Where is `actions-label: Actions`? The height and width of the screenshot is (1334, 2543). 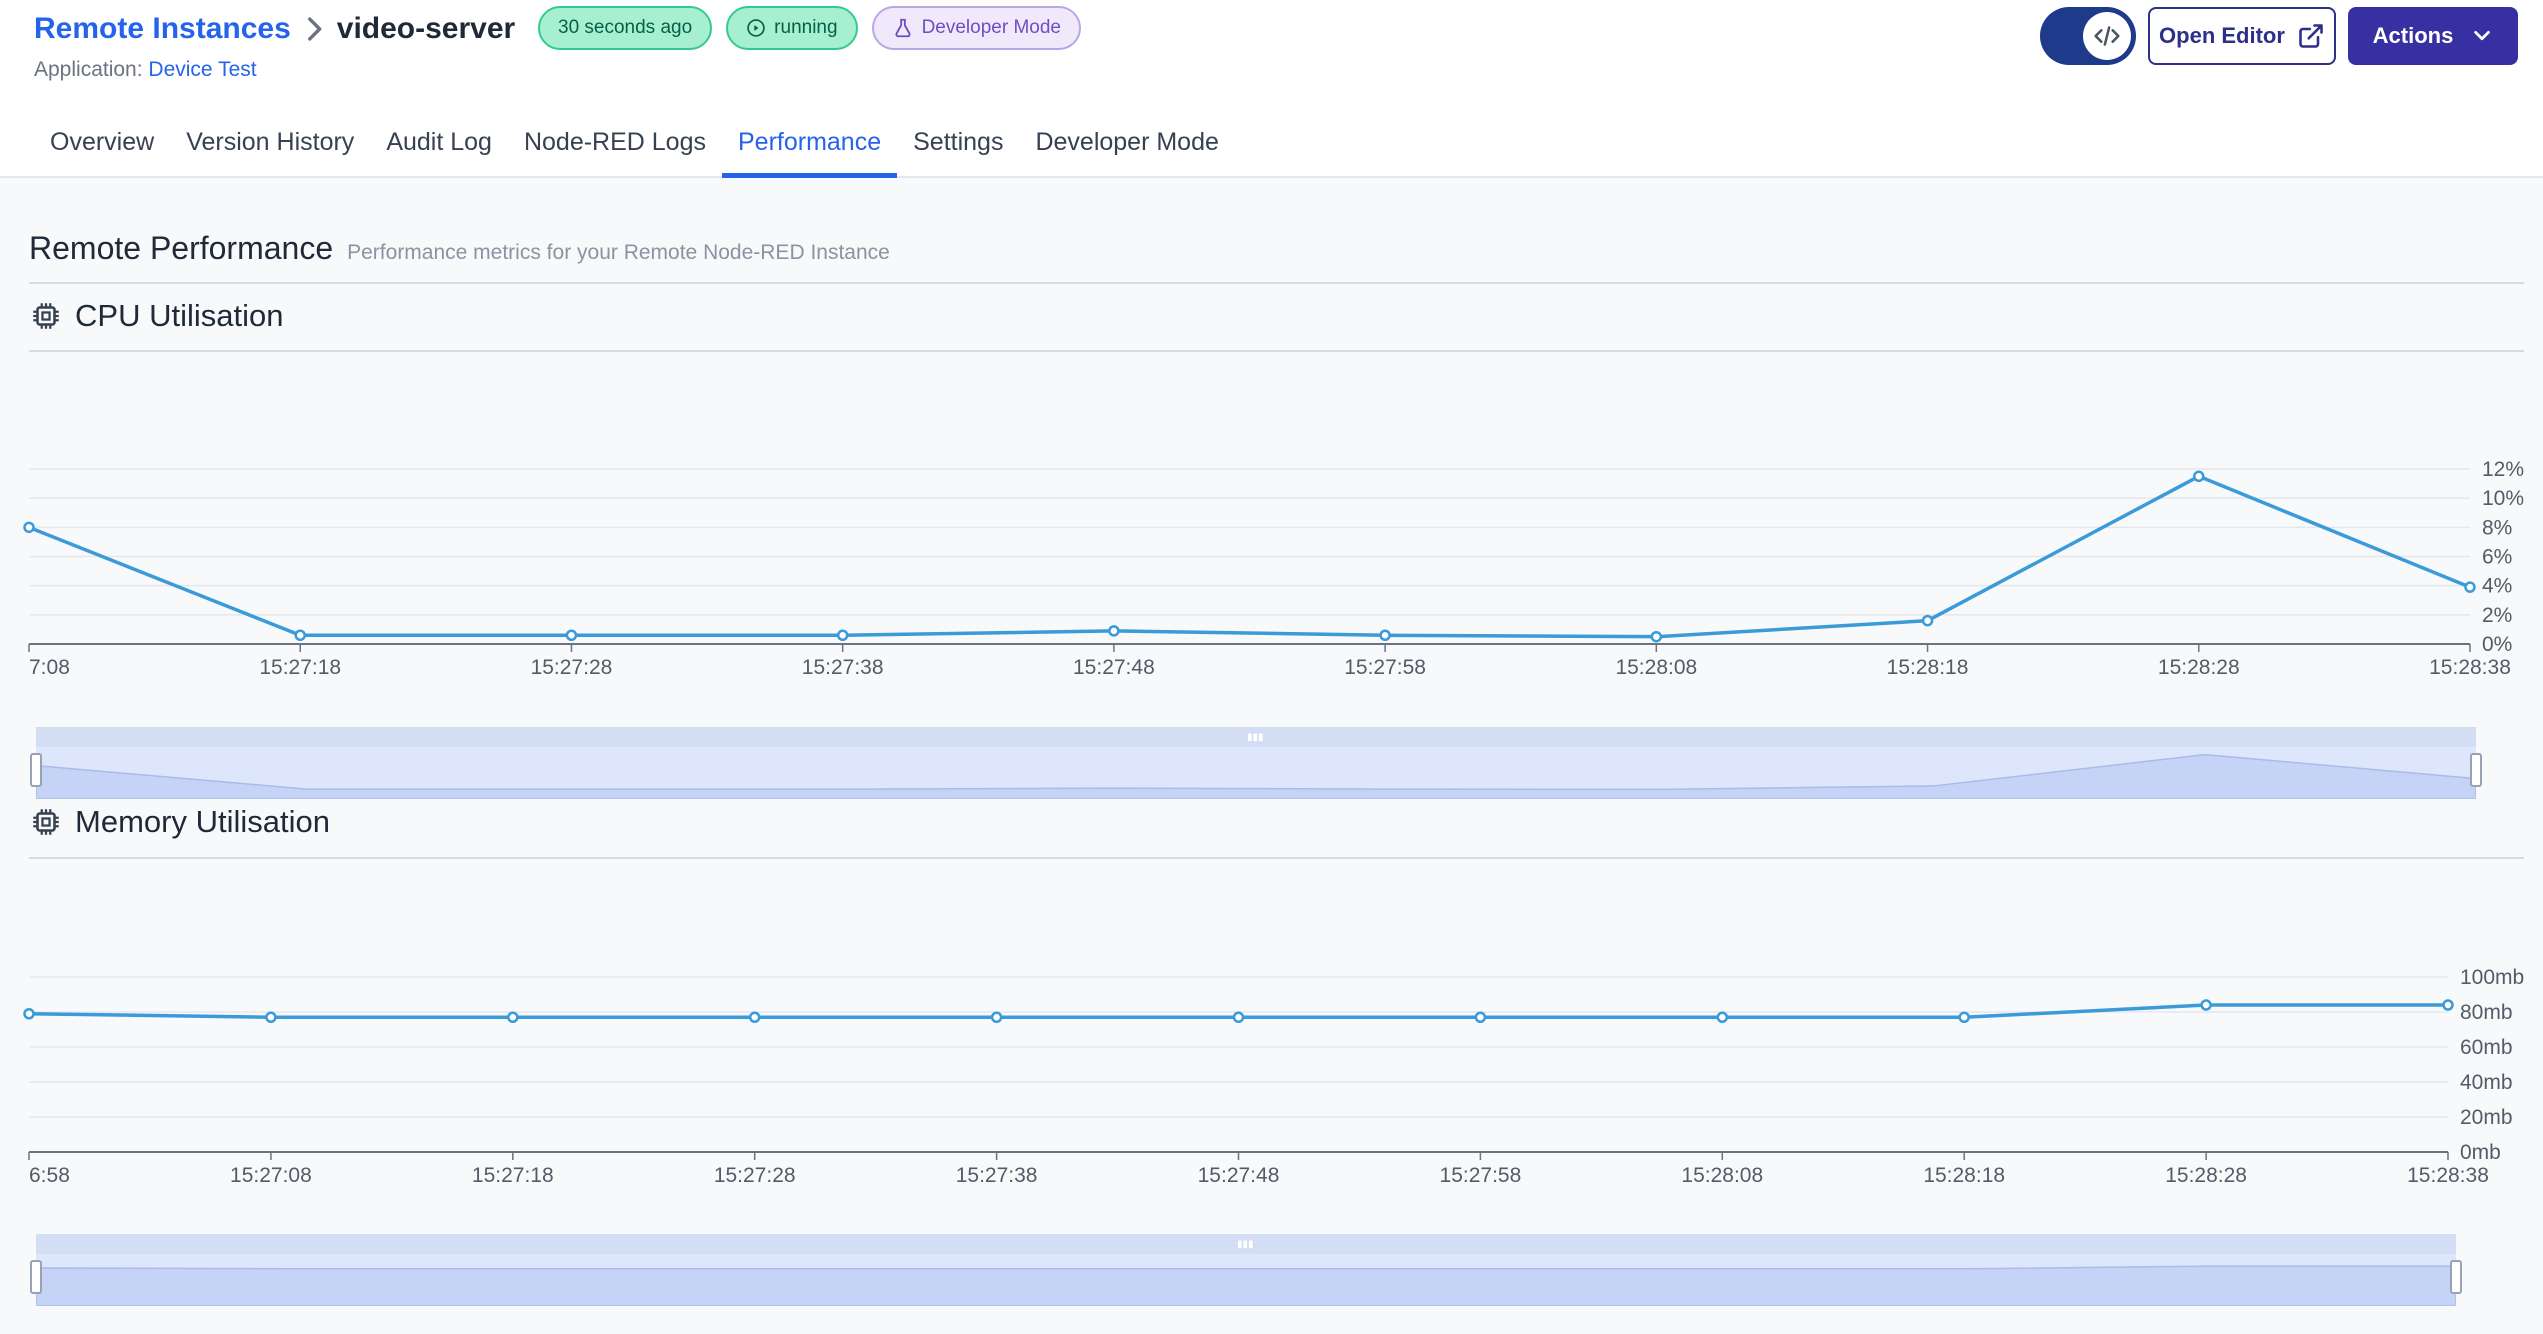 actions-label: Actions is located at coordinates (2413, 35).